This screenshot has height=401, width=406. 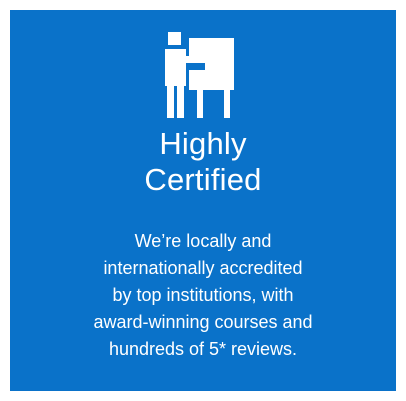 I want to click on presenter-board-icon, so click(x=199, y=75).